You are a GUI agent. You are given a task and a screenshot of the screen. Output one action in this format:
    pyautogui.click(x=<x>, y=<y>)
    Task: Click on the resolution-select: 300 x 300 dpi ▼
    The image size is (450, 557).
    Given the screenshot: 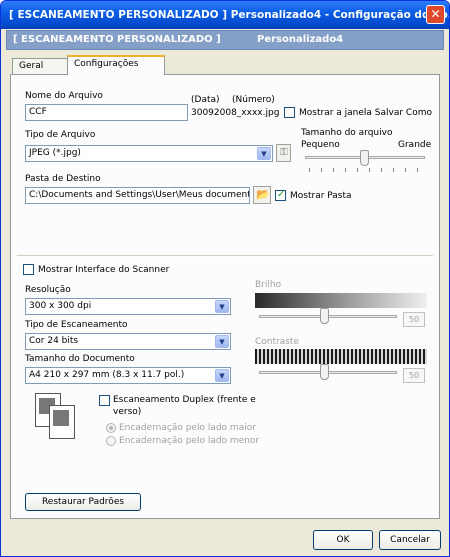 What is the action you would take?
    pyautogui.click(x=128, y=306)
    